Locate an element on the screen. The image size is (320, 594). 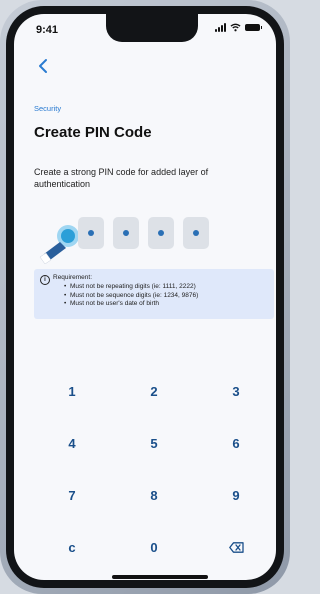
backspace-button is located at coordinates (236, 547).